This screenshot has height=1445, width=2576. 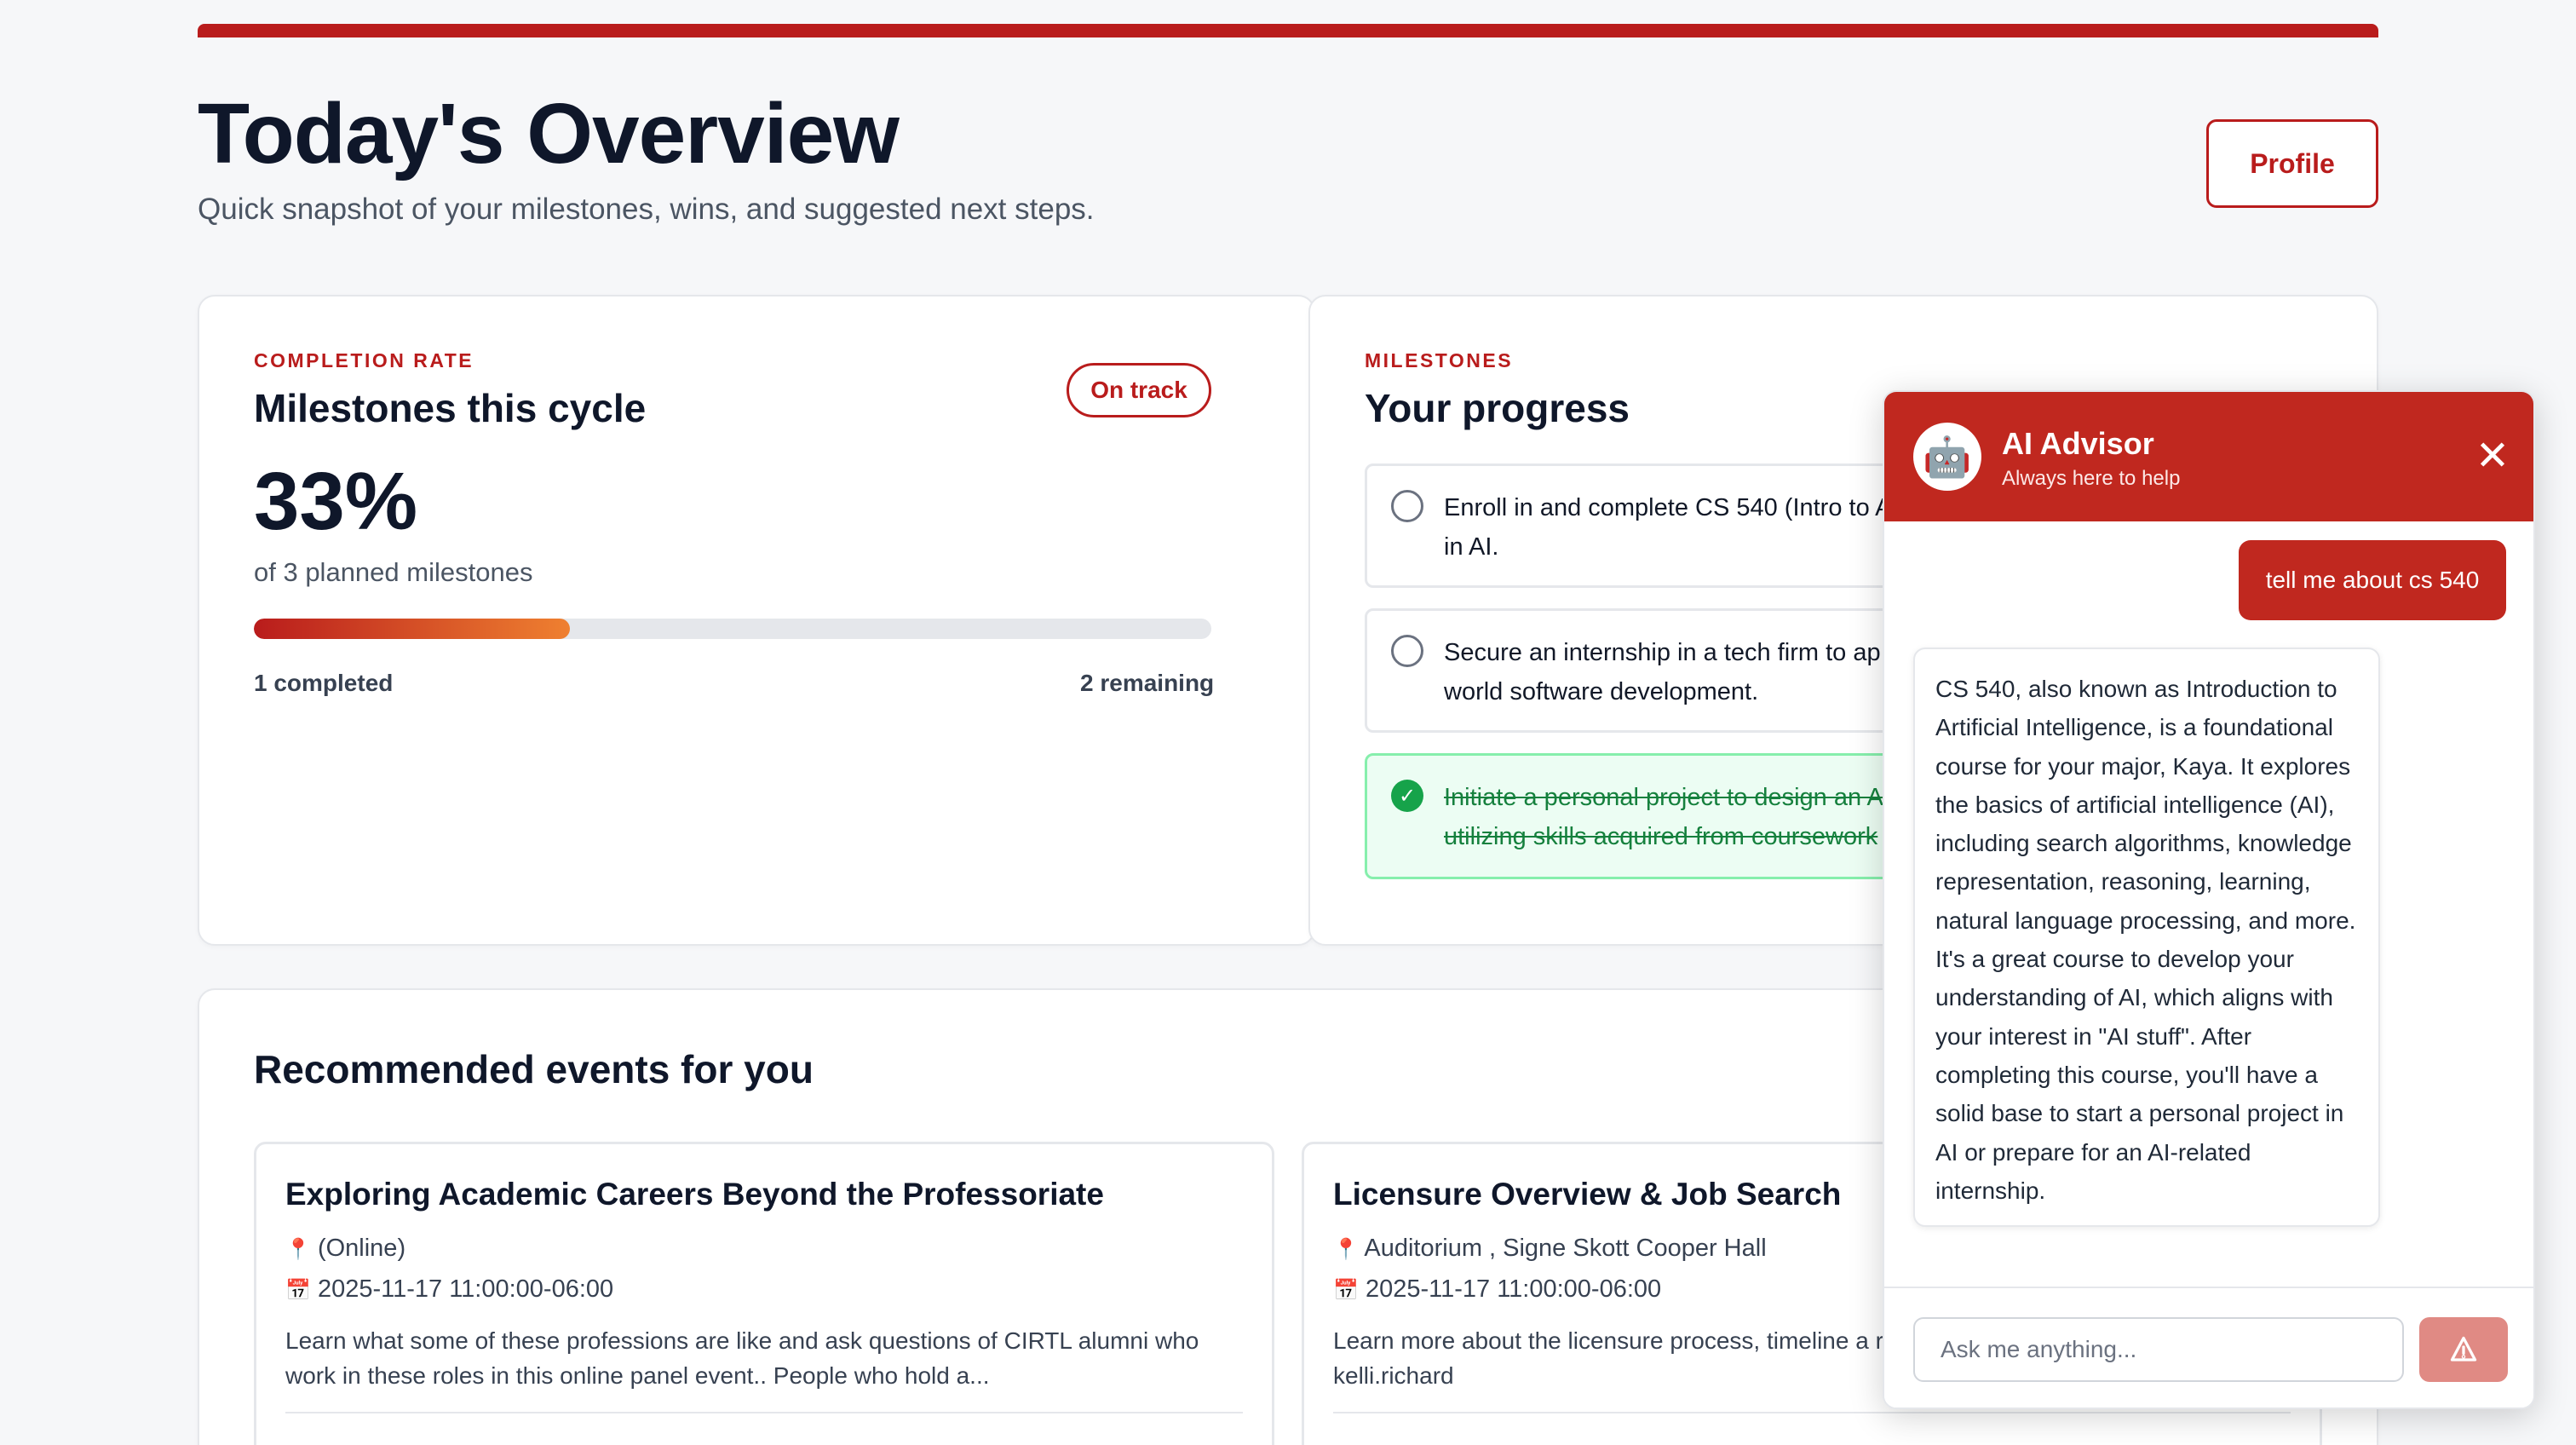 What do you see at coordinates (1602, 691) in the screenshot?
I see `milestone-text-cont: world software development.` at bounding box center [1602, 691].